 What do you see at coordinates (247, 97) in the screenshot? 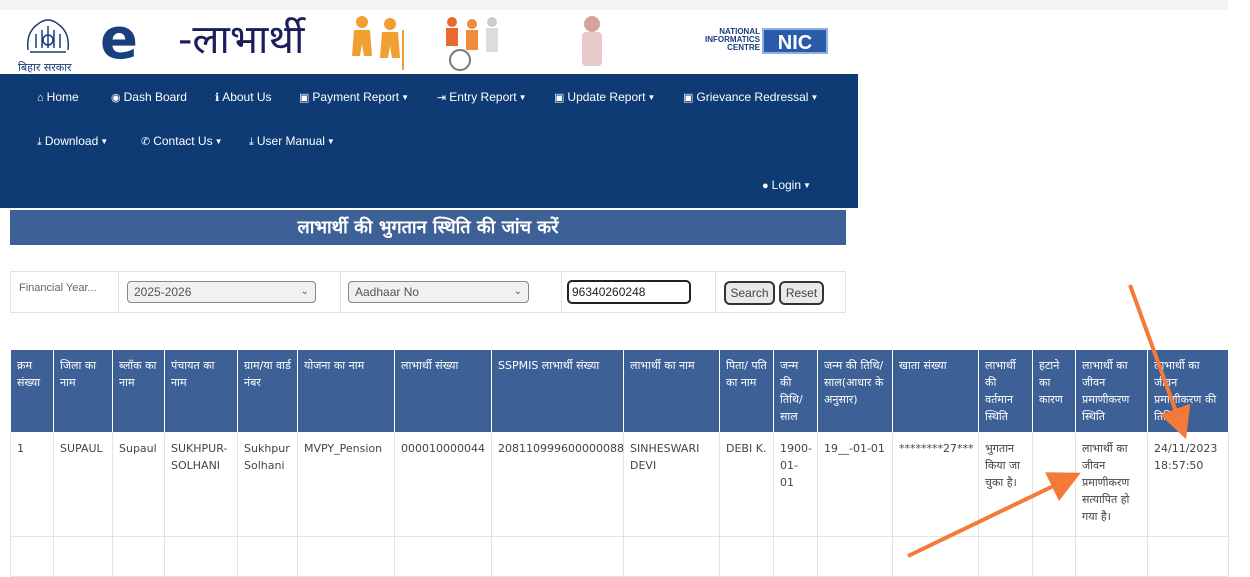
I see `nav-about-label: About Us` at bounding box center [247, 97].